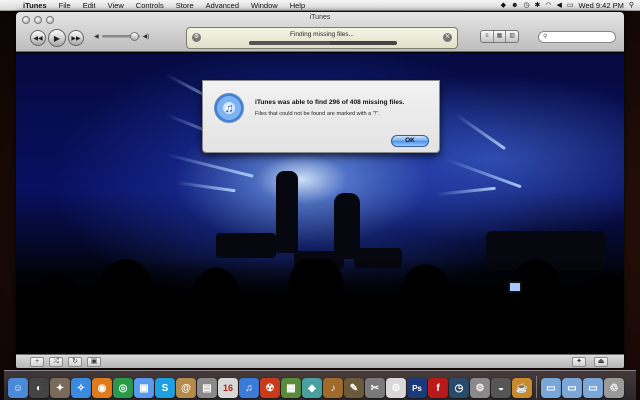 The height and width of the screenshot is (400, 640). What do you see at coordinates (39, 388) in the screenshot?
I see `dashboard-icon: ◐` at bounding box center [39, 388].